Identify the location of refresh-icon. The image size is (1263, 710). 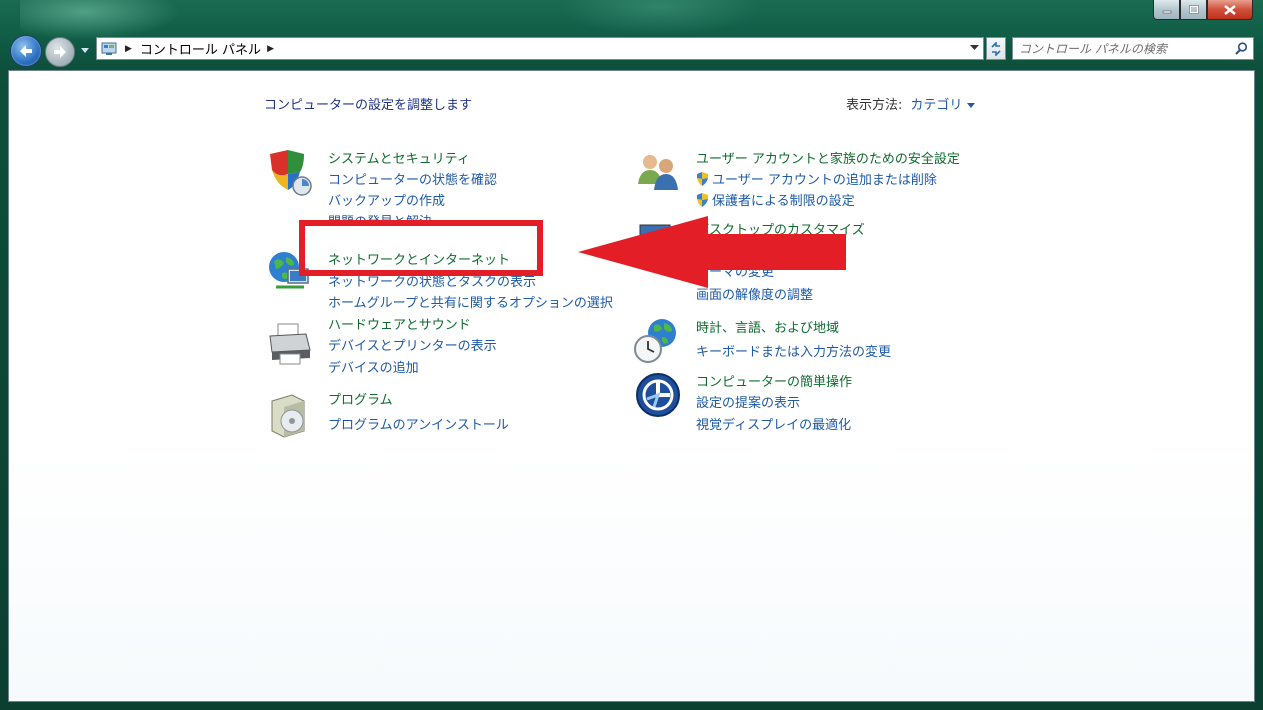
(996, 48).